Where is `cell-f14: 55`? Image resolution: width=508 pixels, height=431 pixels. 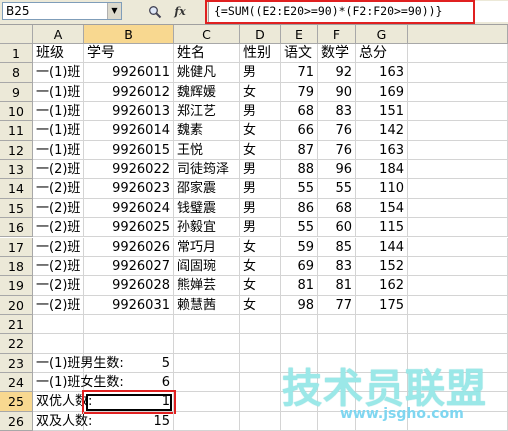 cell-f14: 55 is located at coordinates (337, 189).